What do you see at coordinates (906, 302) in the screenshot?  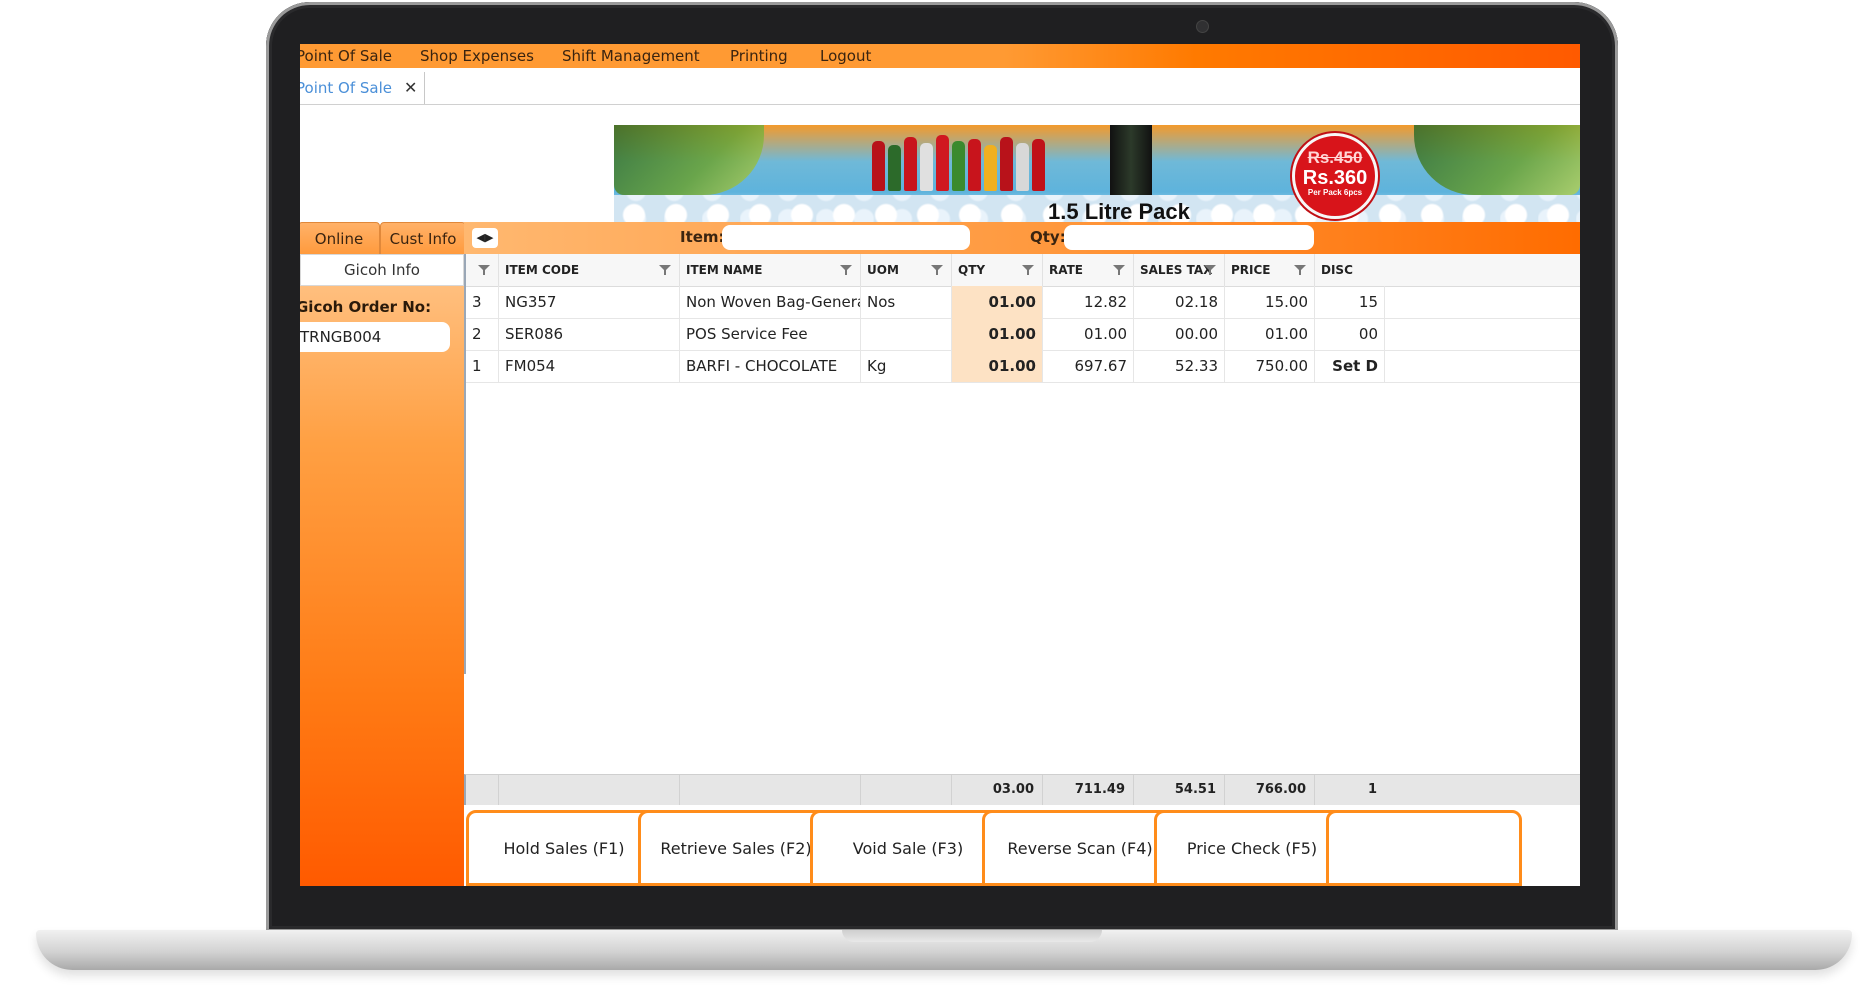 I see `cell-uom: Nos` at bounding box center [906, 302].